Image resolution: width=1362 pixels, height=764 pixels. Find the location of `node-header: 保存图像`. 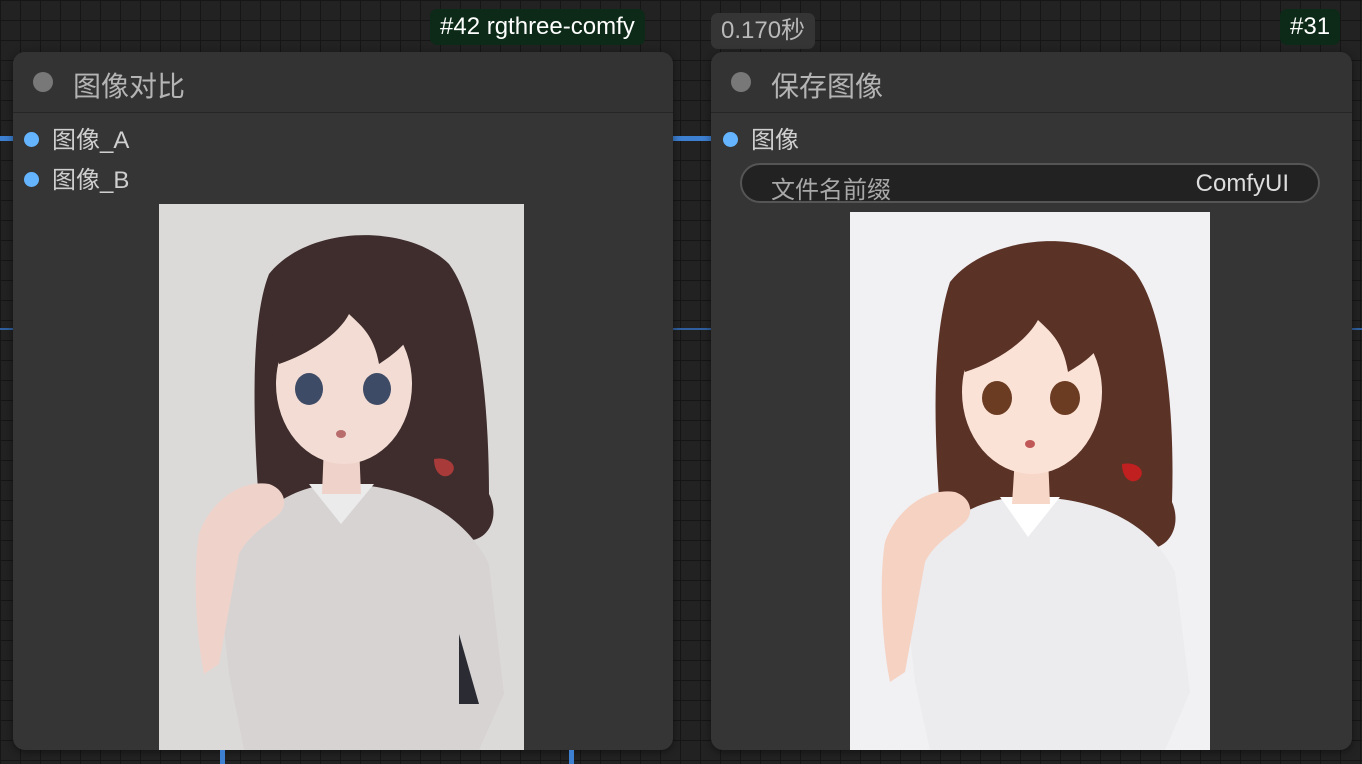

node-header: 保存图像 is located at coordinates (1031, 82).